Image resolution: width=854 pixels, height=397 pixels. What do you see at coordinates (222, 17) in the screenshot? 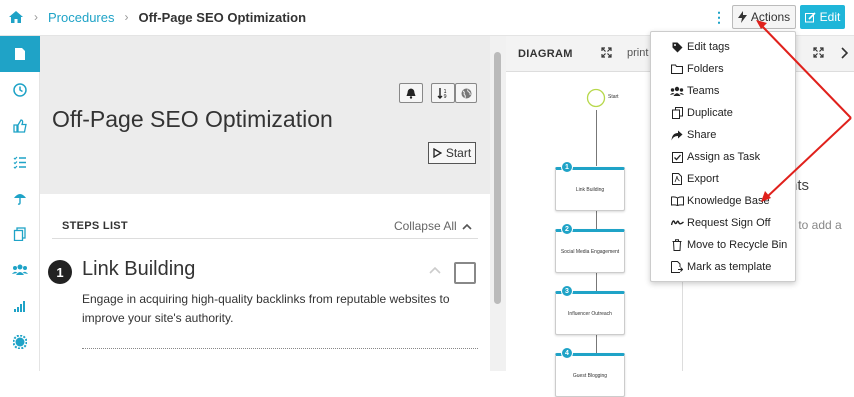
I see `breadcrumb-current: Off-Page SEO Optimization` at bounding box center [222, 17].